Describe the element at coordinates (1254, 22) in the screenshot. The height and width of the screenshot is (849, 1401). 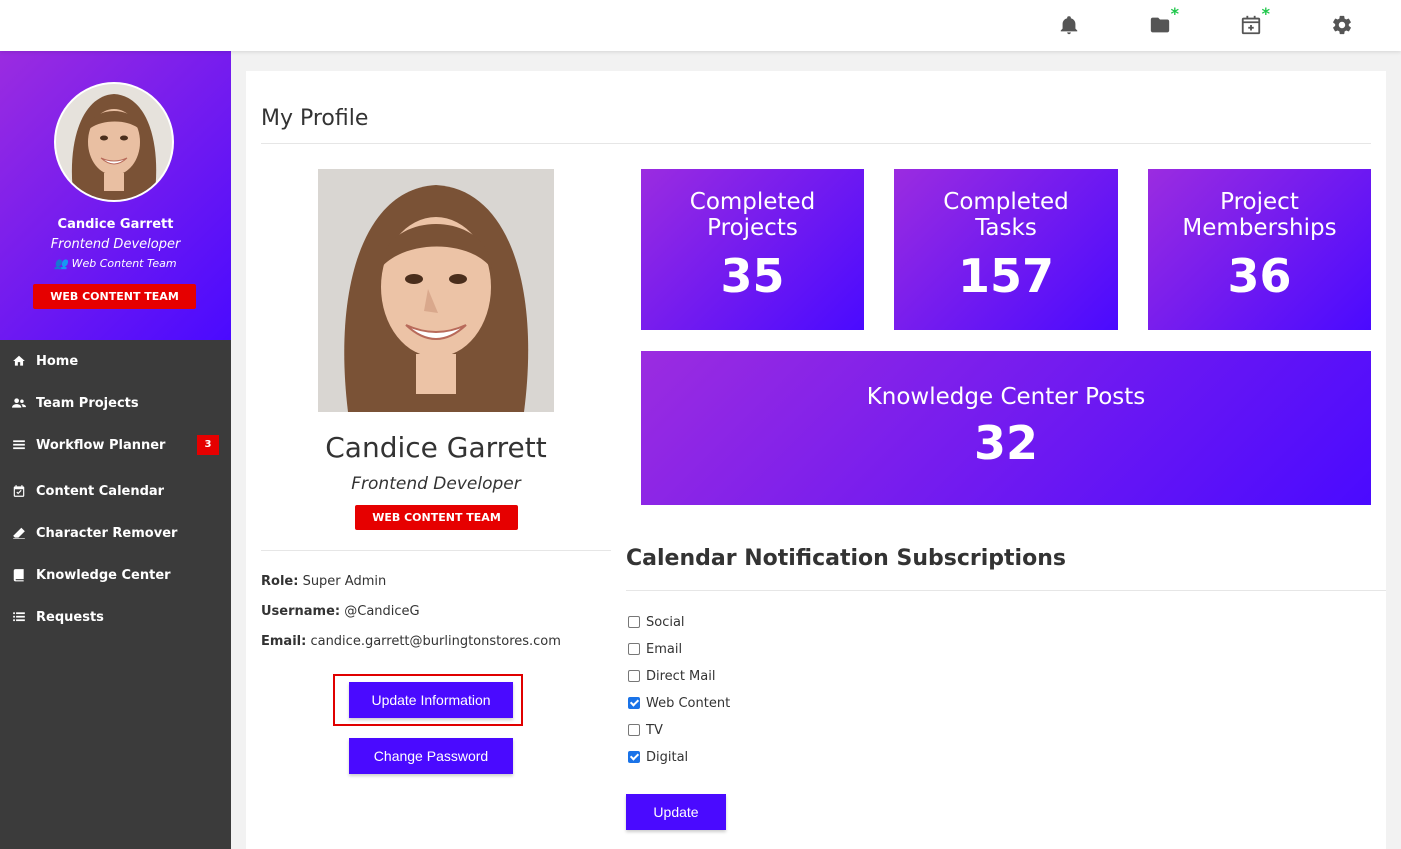
I see `calendar-add-icon: *` at that location.